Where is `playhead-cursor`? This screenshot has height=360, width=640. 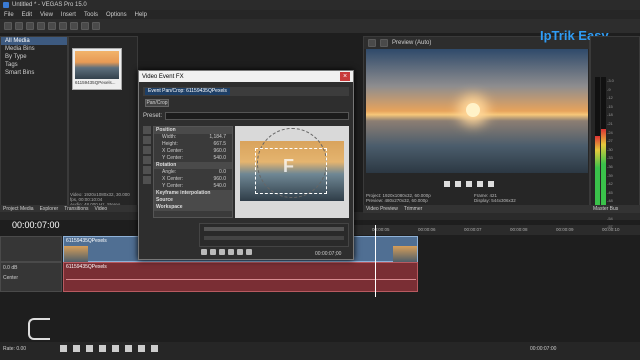
playhead-cursor is located at coordinates (375, 261).